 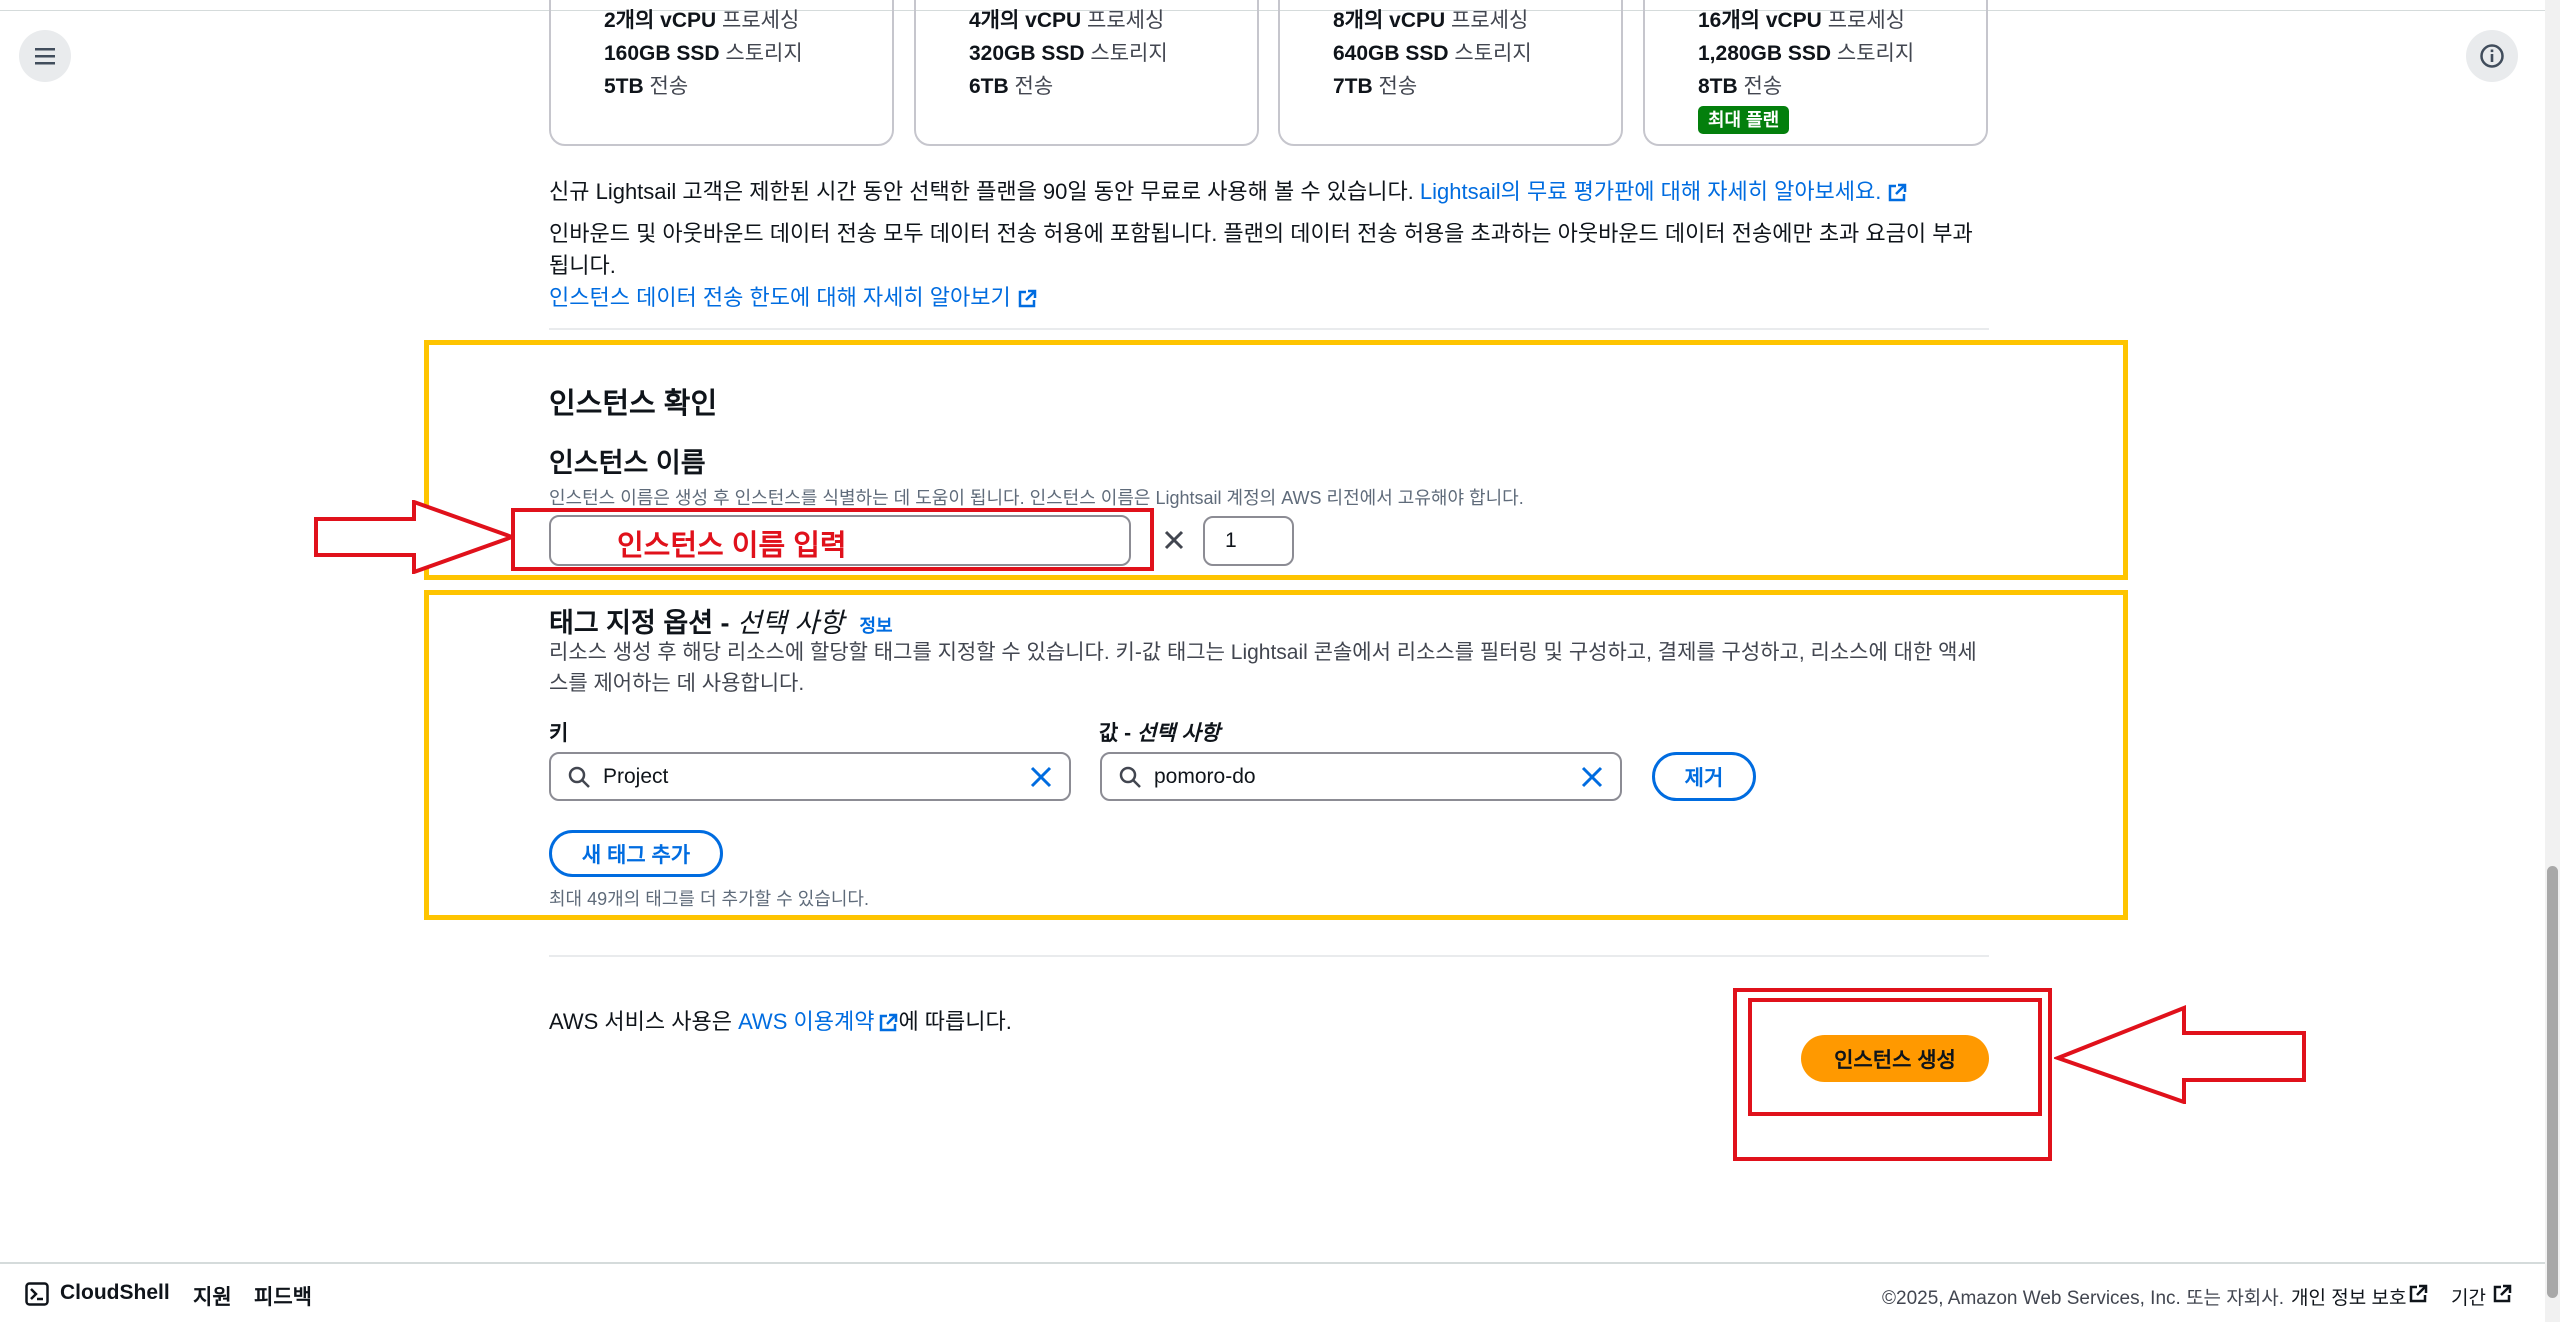 What do you see at coordinates (709, 899) in the screenshot?
I see `tag-limit-note: 최대 49개의 태그를 더 추가할 수 있습니다.` at bounding box center [709, 899].